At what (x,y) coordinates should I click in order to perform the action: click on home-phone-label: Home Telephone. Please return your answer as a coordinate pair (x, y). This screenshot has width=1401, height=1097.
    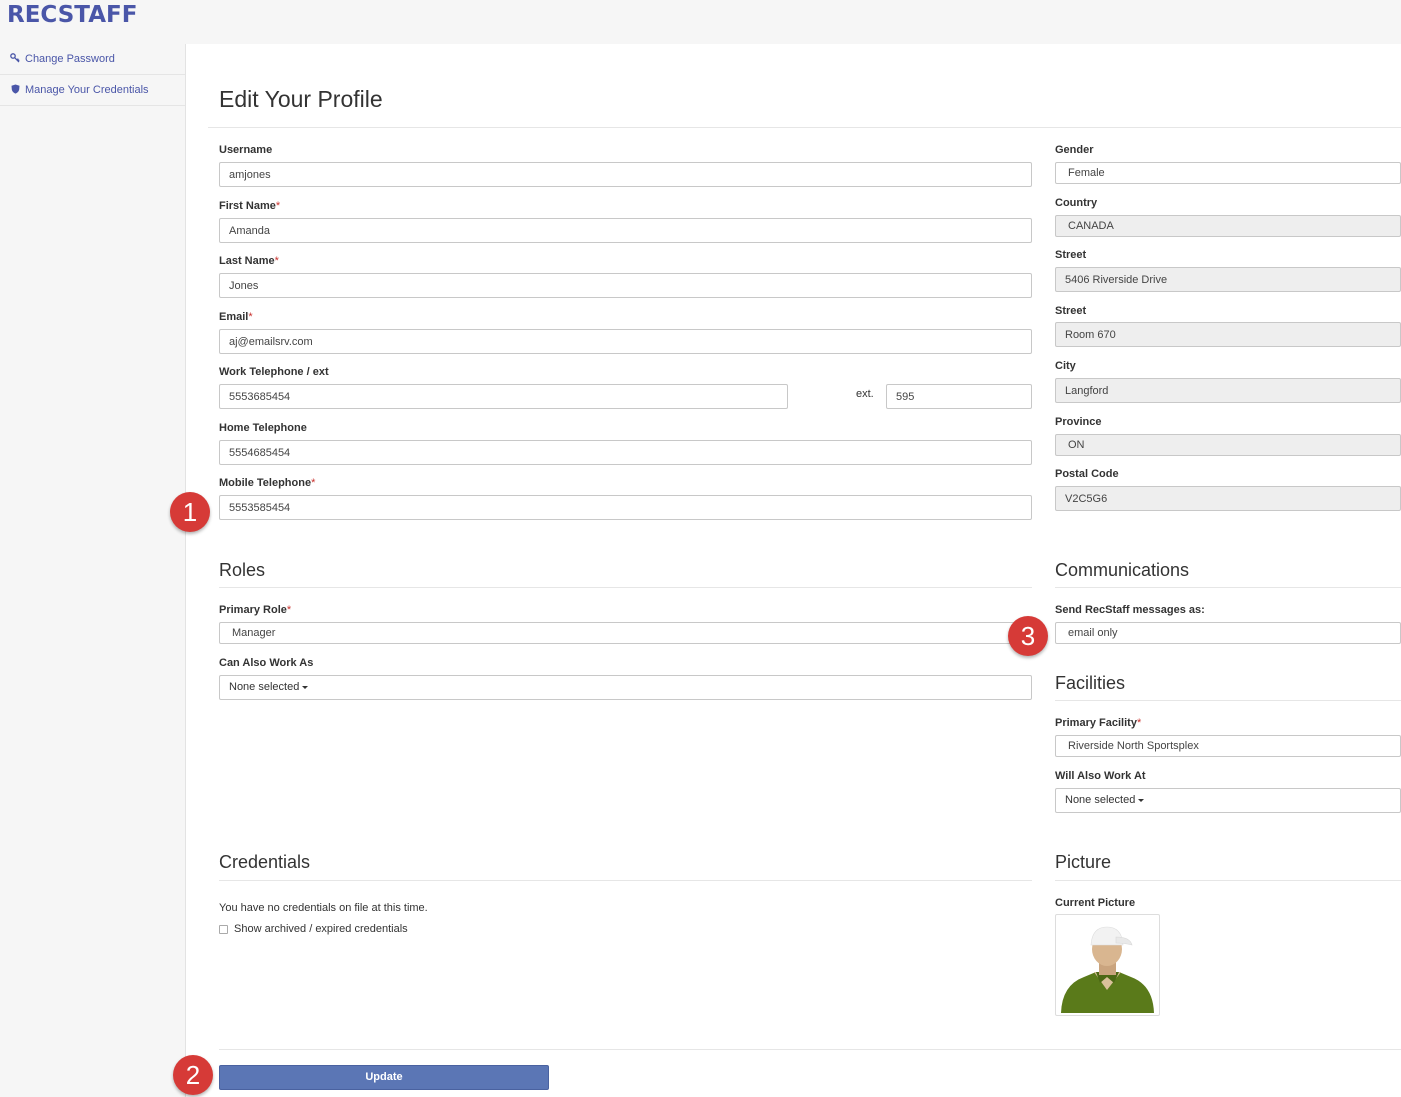
    Looking at the image, I should click on (263, 428).